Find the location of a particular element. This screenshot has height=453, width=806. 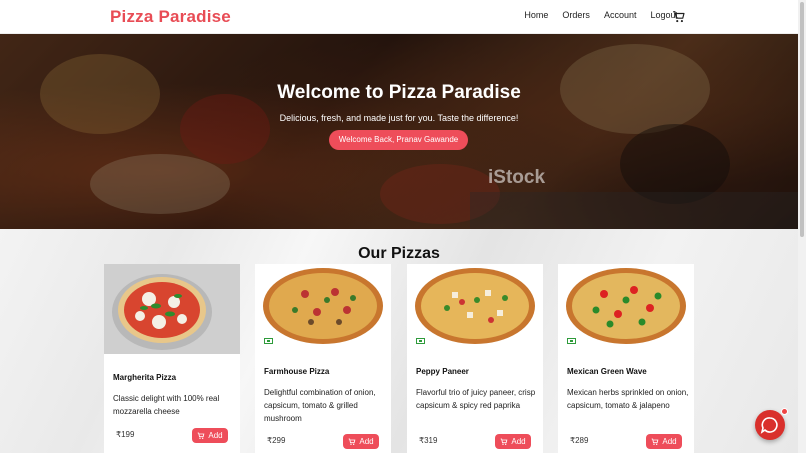

notification-dot is located at coordinates (784, 411).